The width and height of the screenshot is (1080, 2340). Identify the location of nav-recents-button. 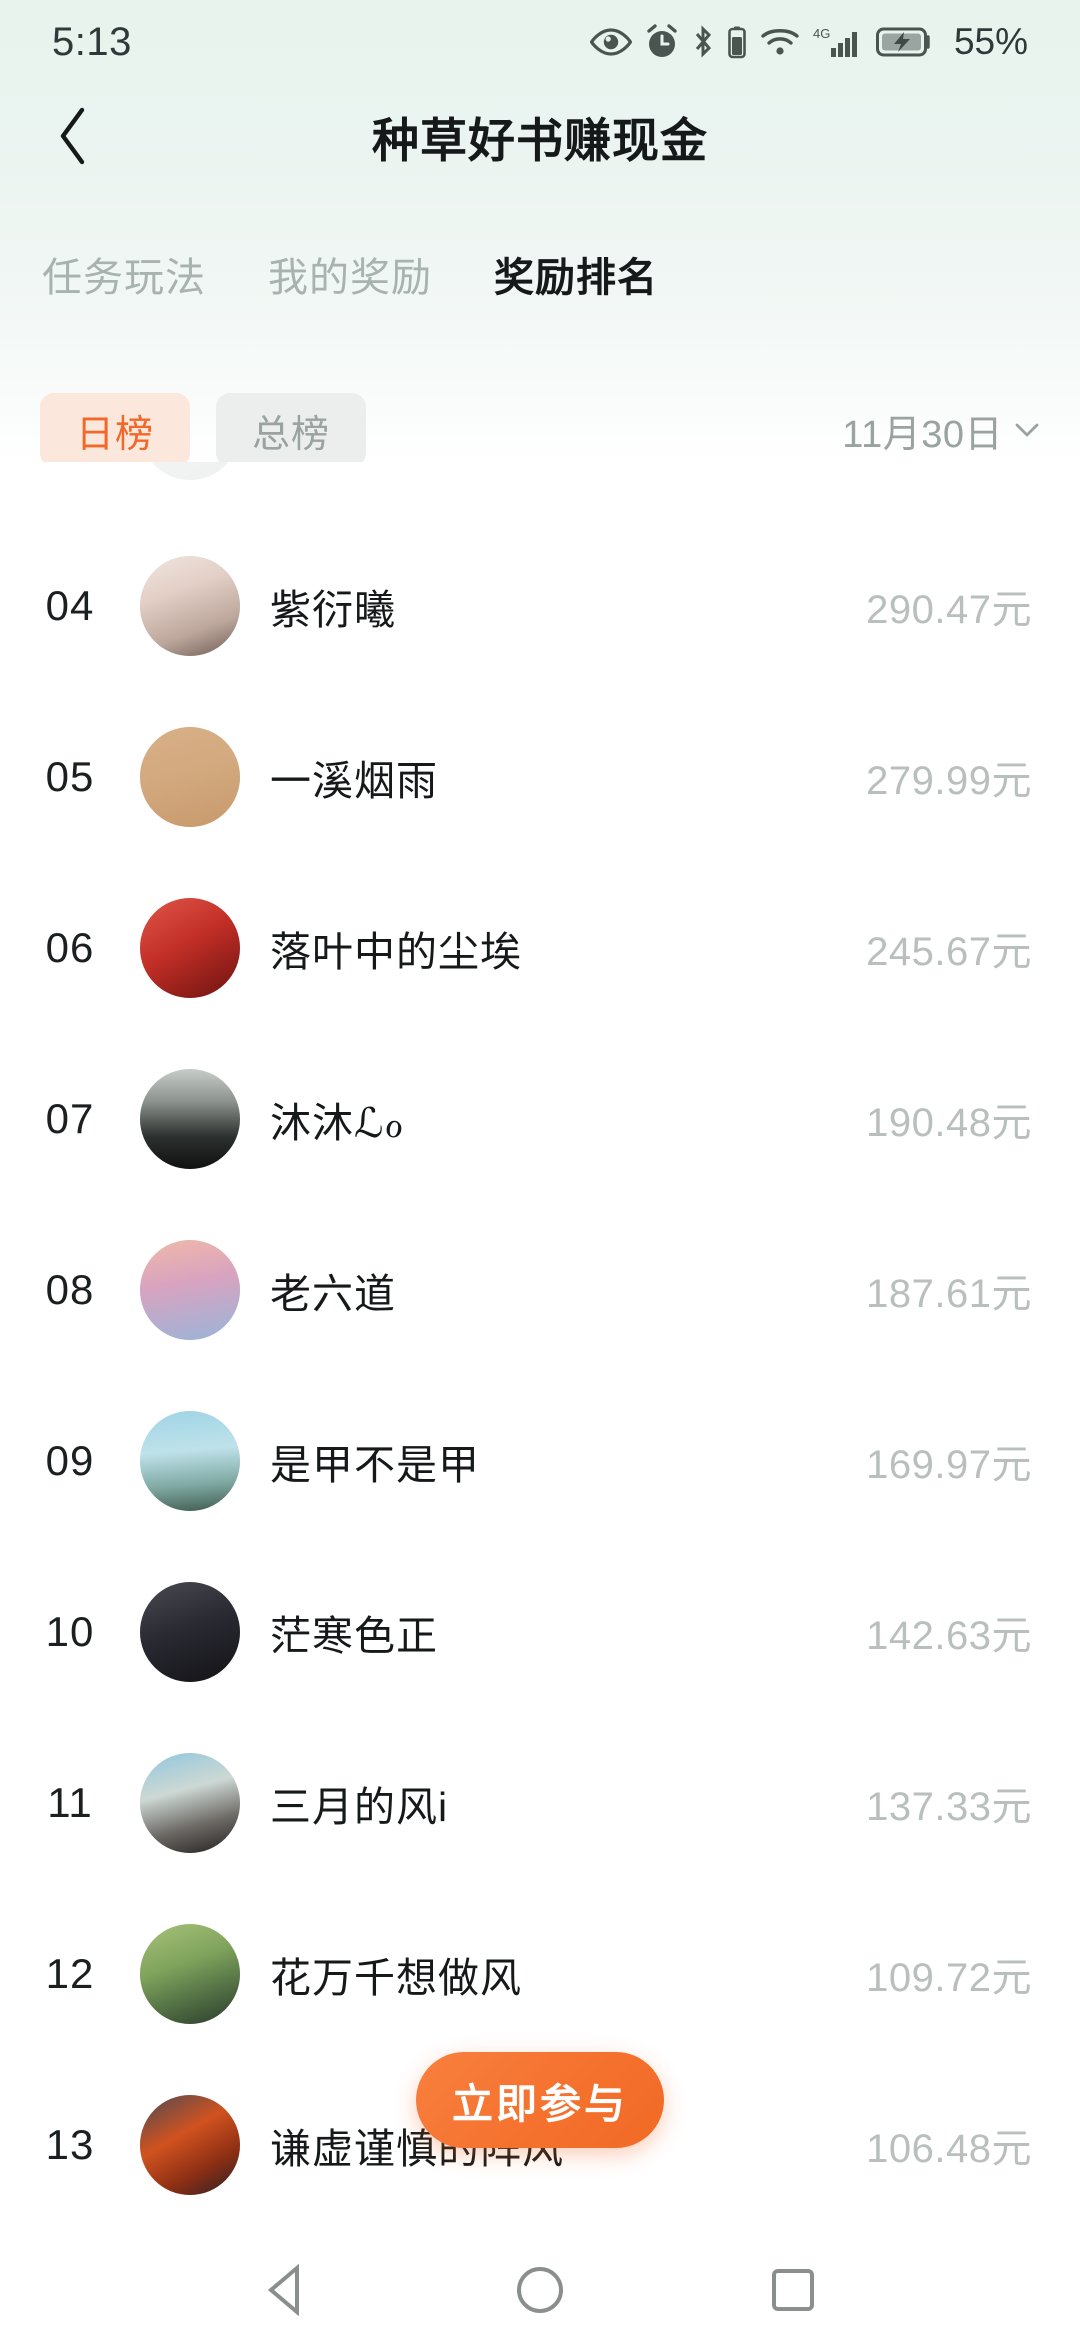
(793, 2290).